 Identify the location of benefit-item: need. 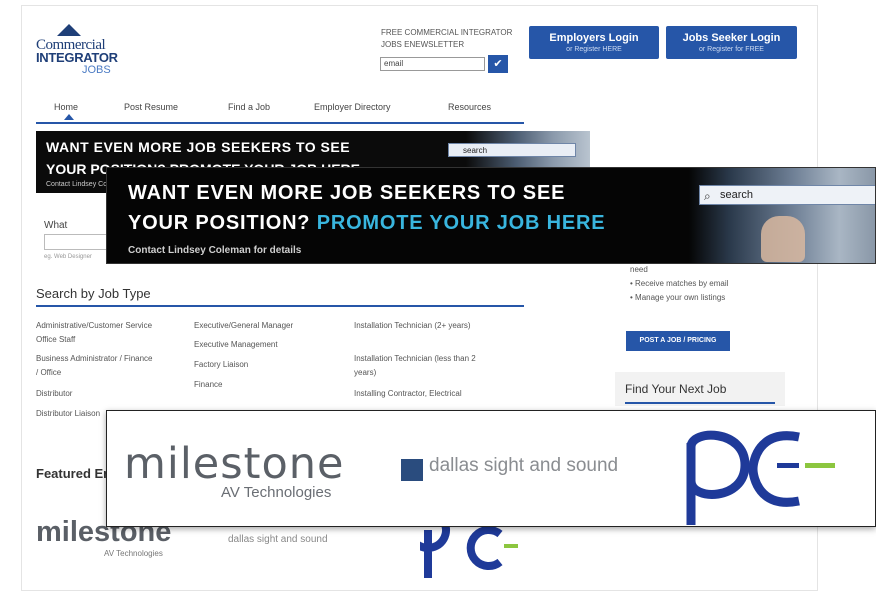
(639, 269).